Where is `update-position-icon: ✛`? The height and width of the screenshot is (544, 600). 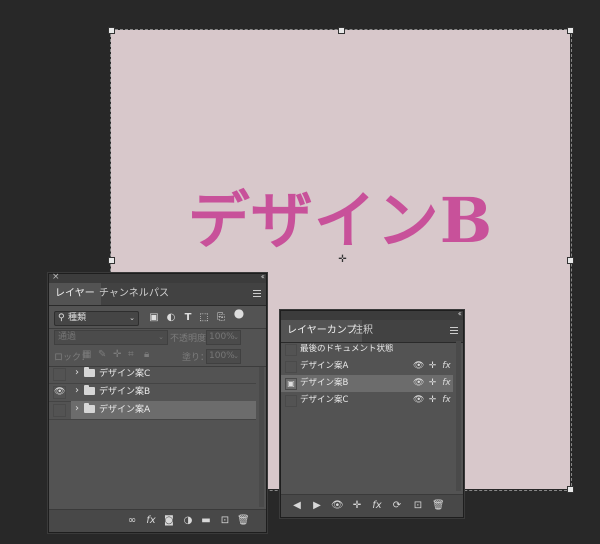
update-position-icon: ✛ is located at coordinates (357, 506).